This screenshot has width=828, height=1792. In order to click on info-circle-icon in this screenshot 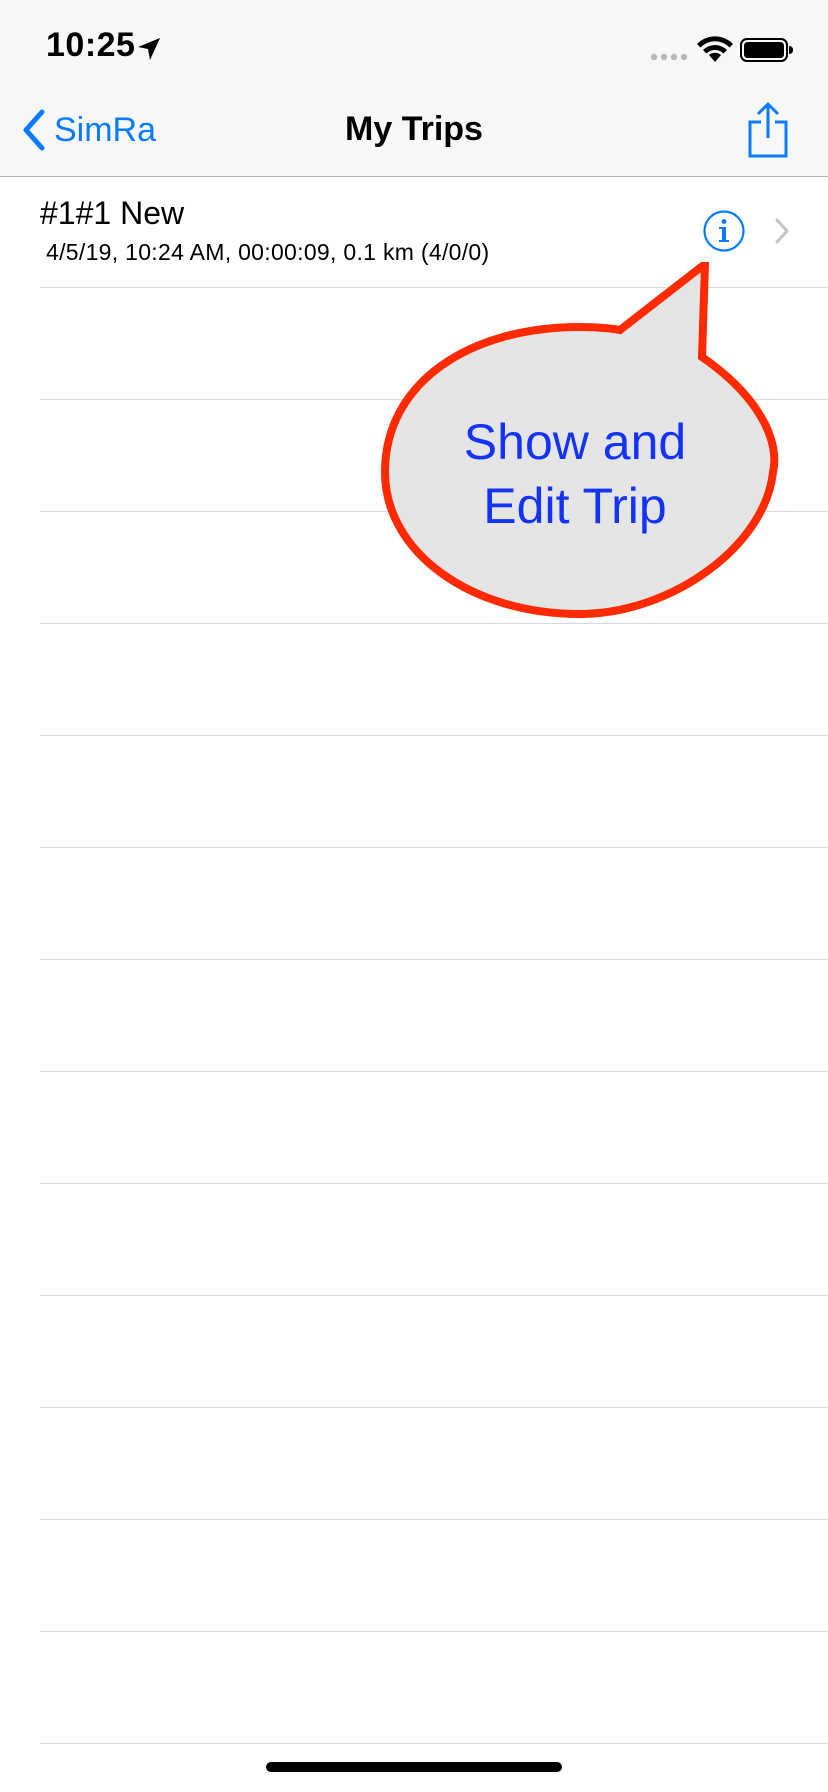, I will do `click(724, 231)`.